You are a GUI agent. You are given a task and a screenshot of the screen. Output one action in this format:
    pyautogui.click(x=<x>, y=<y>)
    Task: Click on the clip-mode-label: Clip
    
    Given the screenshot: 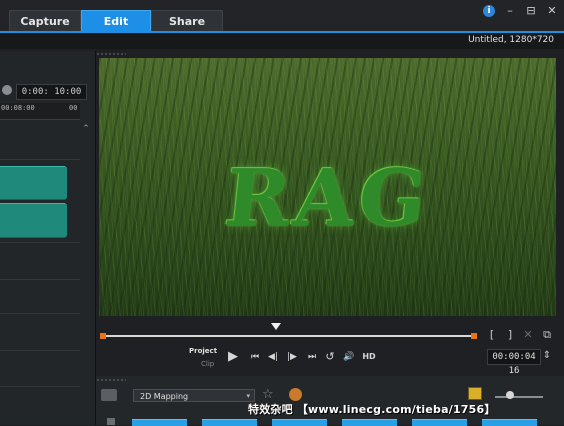 What is the action you would take?
    pyautogui.click(x=207, y=364)
    